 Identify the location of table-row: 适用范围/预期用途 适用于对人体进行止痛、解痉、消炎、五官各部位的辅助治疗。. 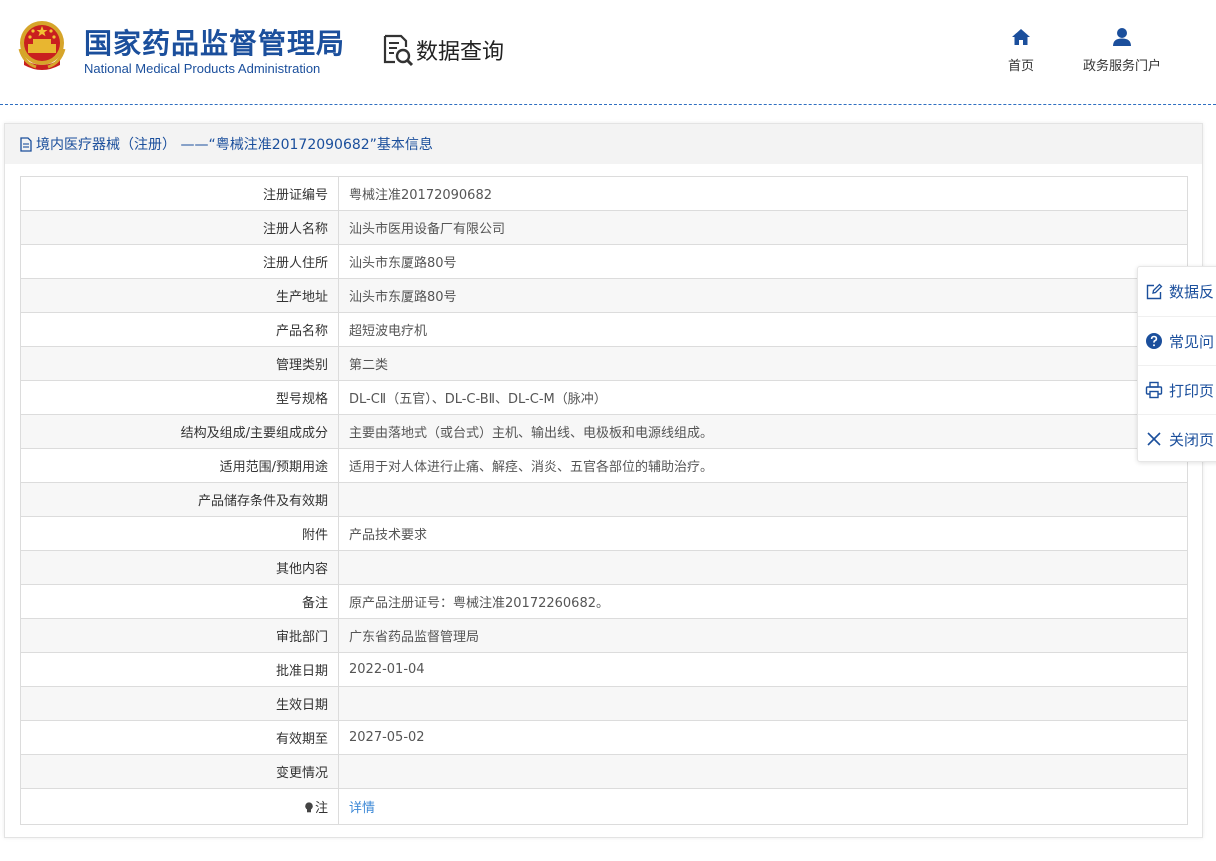
(604, 465).